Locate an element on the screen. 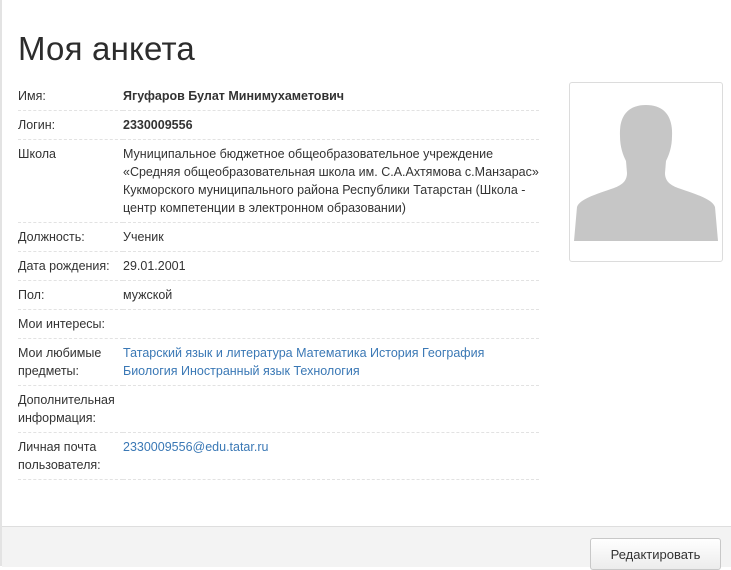 Image resolution: width=731 pixels, height=570 pixels. label-name: Имя: is located at coordinates (70, 96).